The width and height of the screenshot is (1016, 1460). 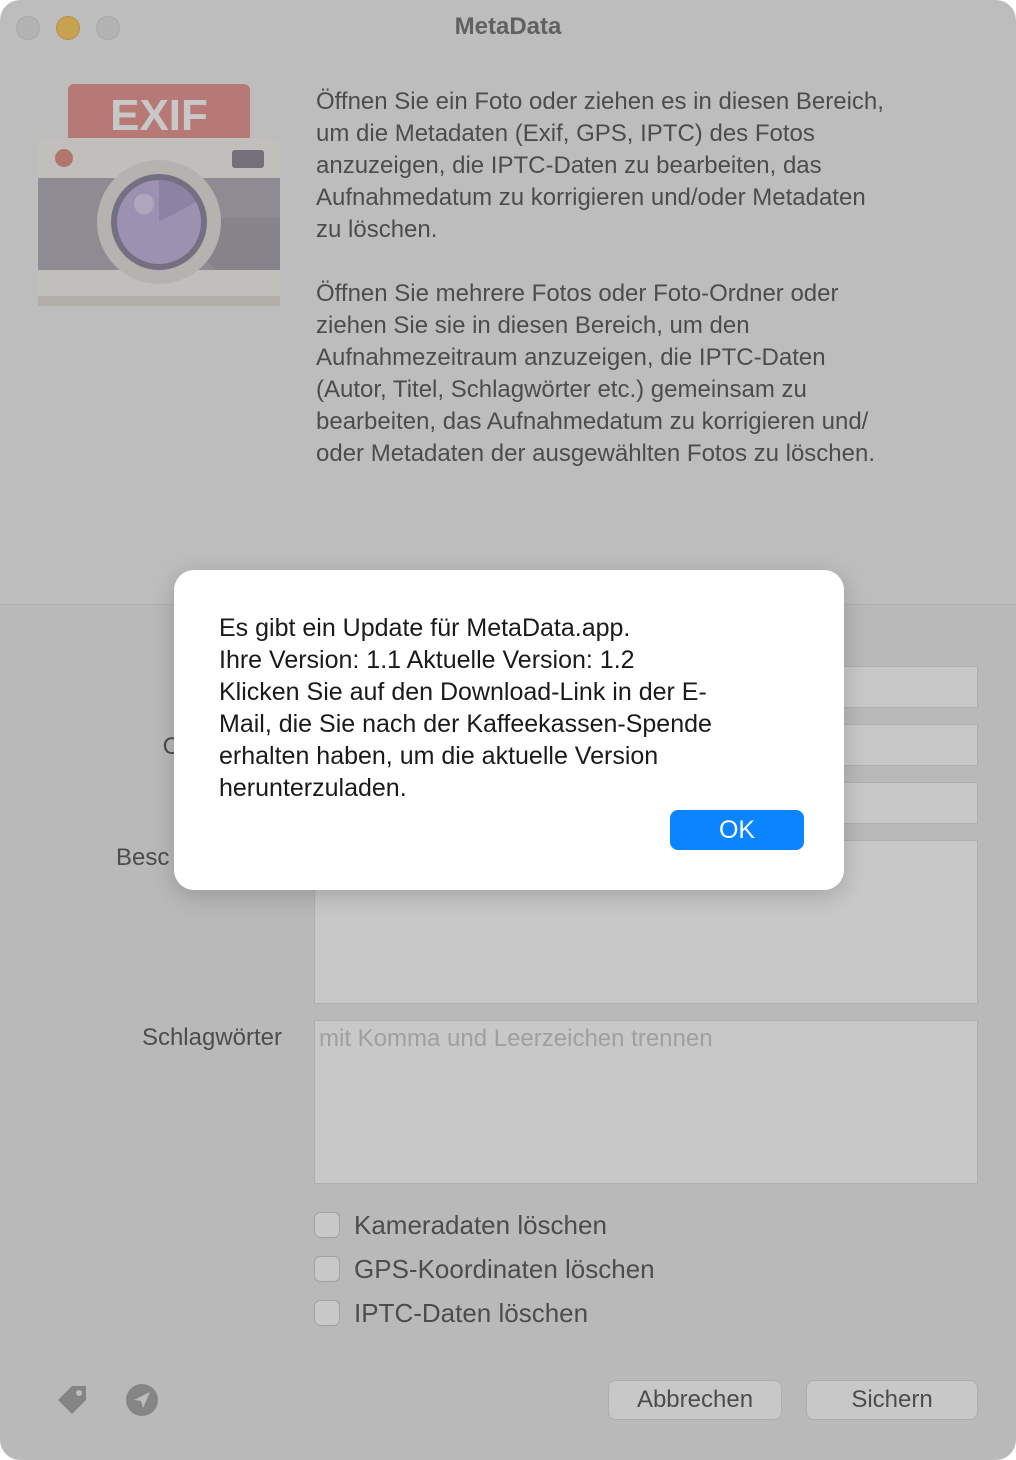 I want to click on ok-button: OK, so click(x=737, y=830).